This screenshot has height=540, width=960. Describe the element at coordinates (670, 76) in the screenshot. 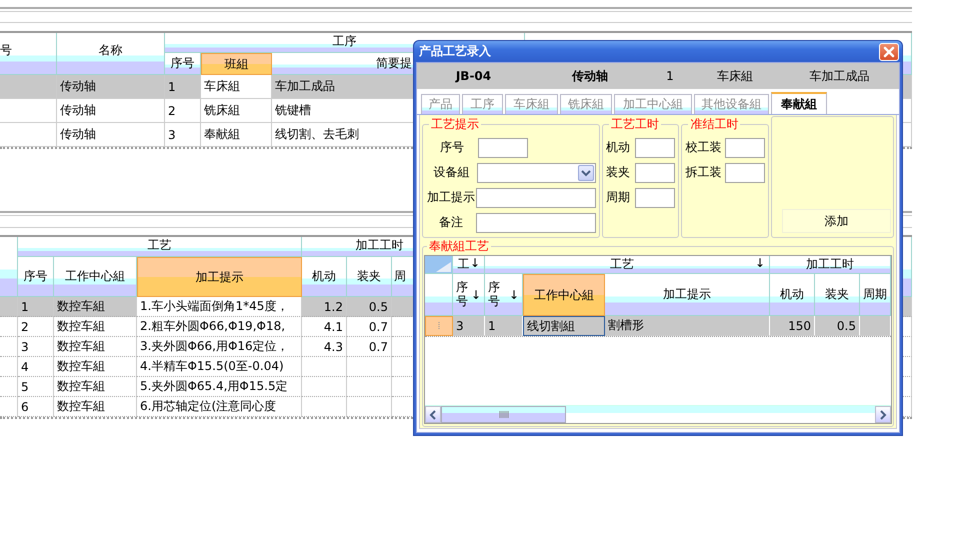

I see `info-text: 1` at that location.